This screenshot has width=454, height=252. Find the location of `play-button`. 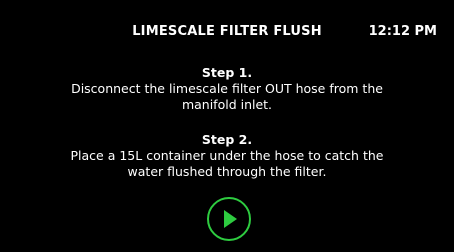

play-button is located at coordinates (229, 219).